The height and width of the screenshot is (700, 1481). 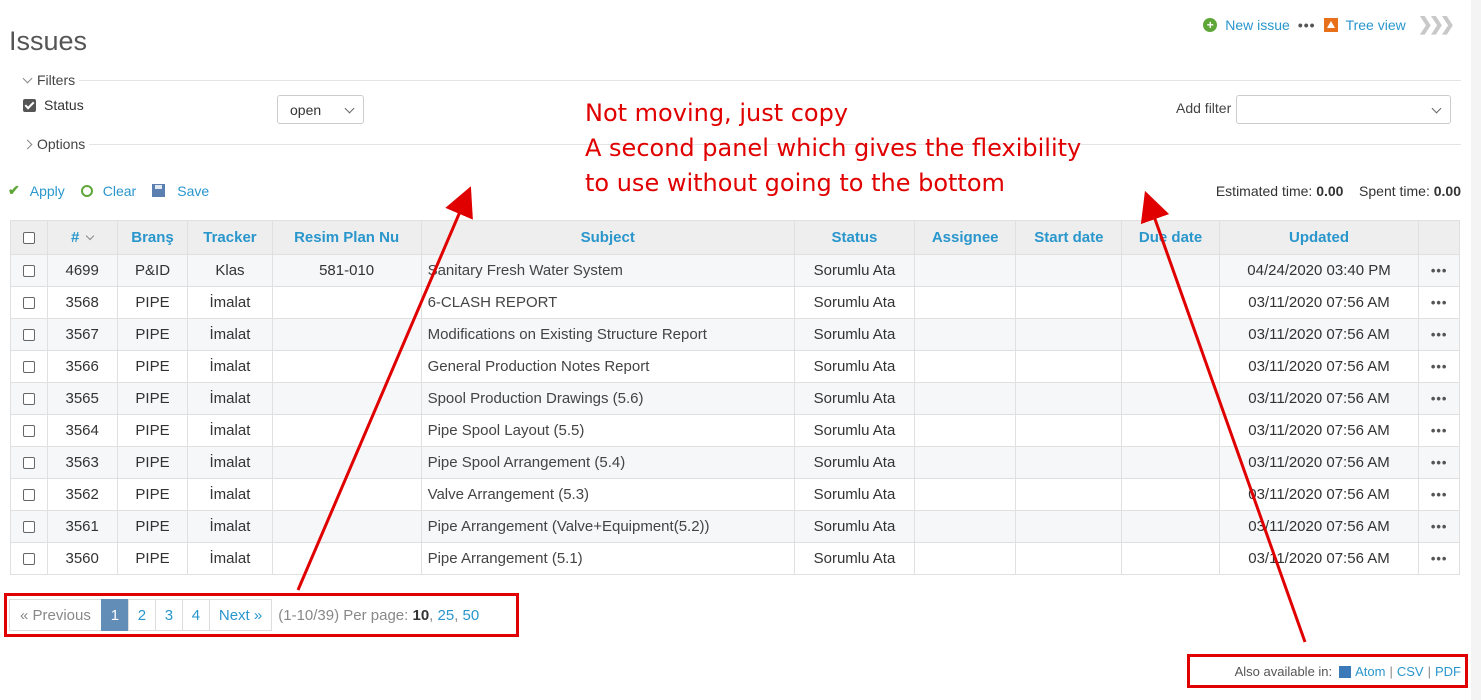 What do you see at coordinates (965, 237) in the screenshot?
I see `column-header-assignee: Assignee` at bounding box center [965, 237].